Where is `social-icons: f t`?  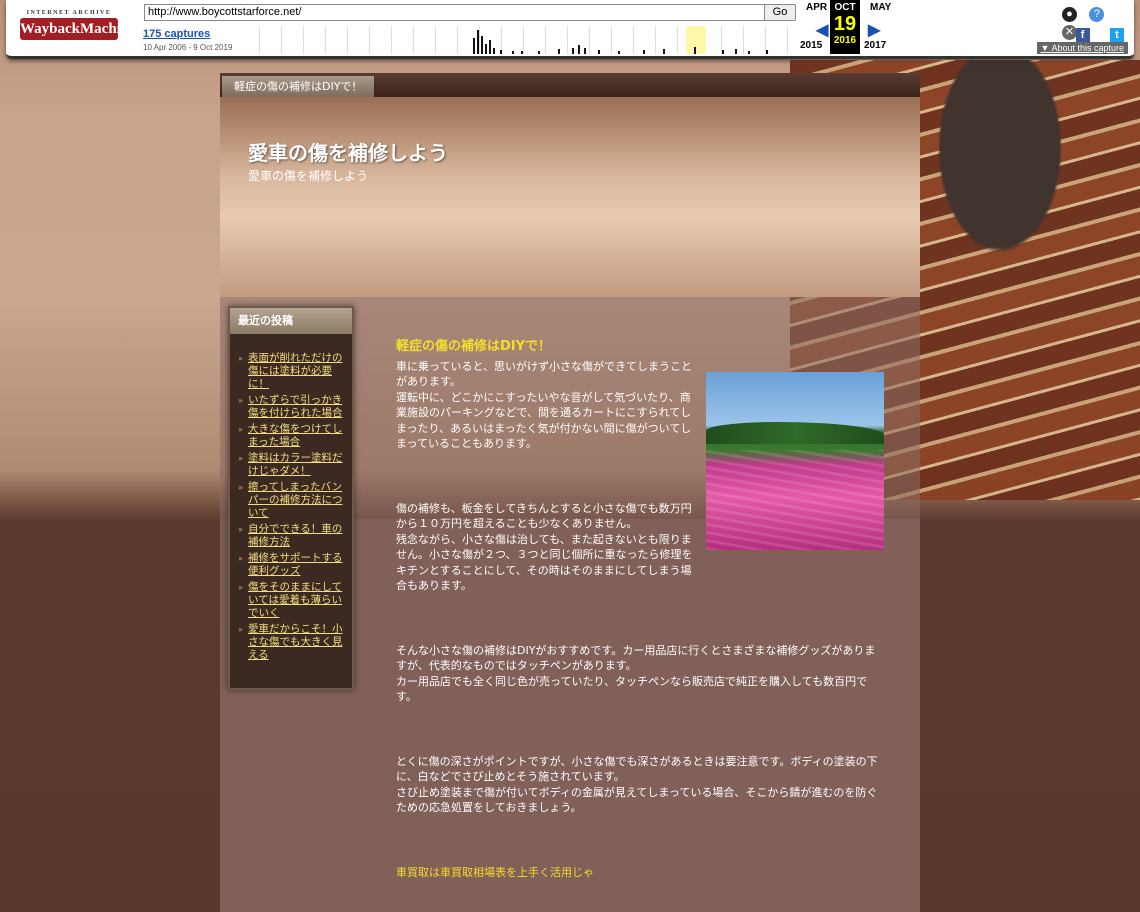
social-icons: f t is located at coordinates (1092, 34).